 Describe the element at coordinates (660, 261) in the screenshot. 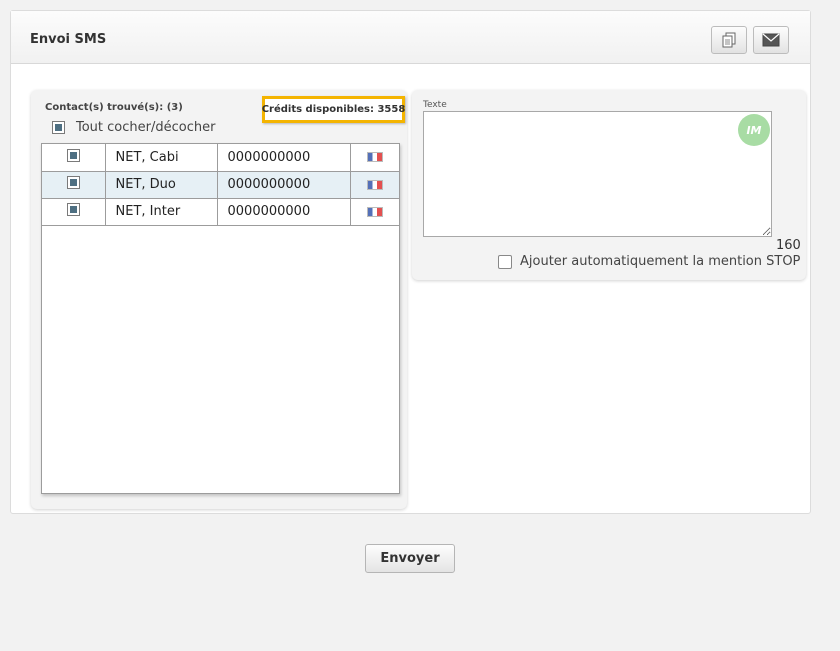

I see `stop-mention-label: Ajouter automatiquement la mention STOP` at that location.